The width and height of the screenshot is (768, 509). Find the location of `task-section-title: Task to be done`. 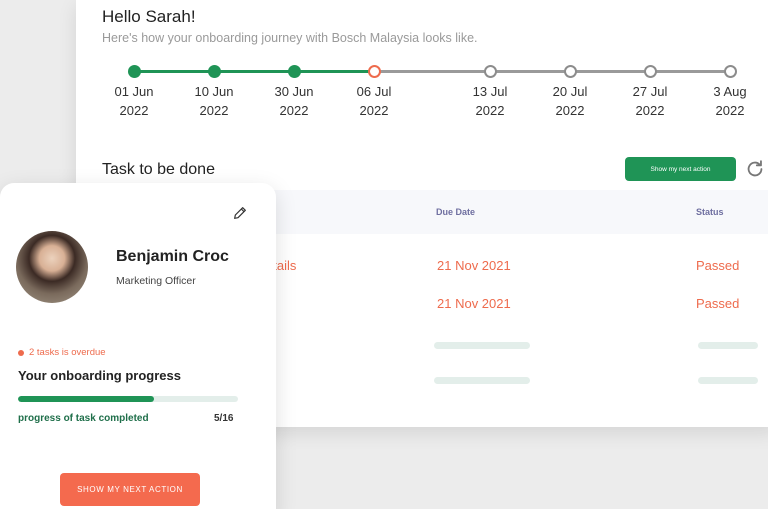

task-section-title: Task to be done is located at coordinates (158, 169).